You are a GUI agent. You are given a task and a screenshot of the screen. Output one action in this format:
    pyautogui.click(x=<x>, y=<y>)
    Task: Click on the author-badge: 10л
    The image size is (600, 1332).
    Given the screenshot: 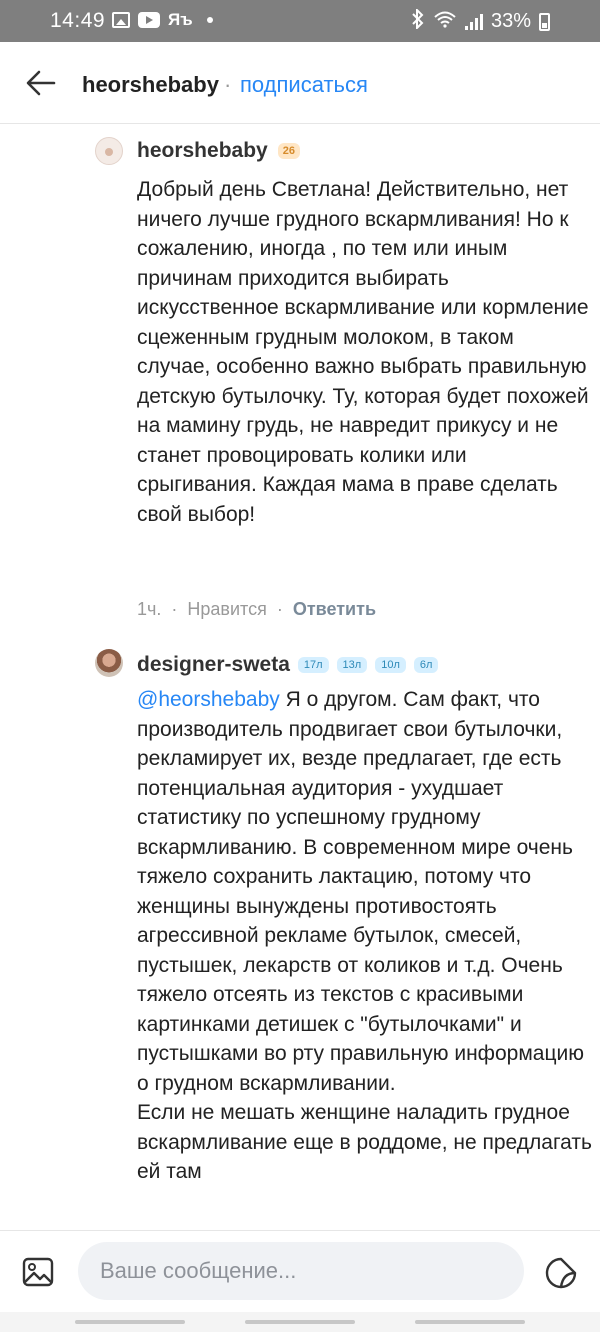 What is the action you would take?
    pyautogui.click(x=390, y=665)
    